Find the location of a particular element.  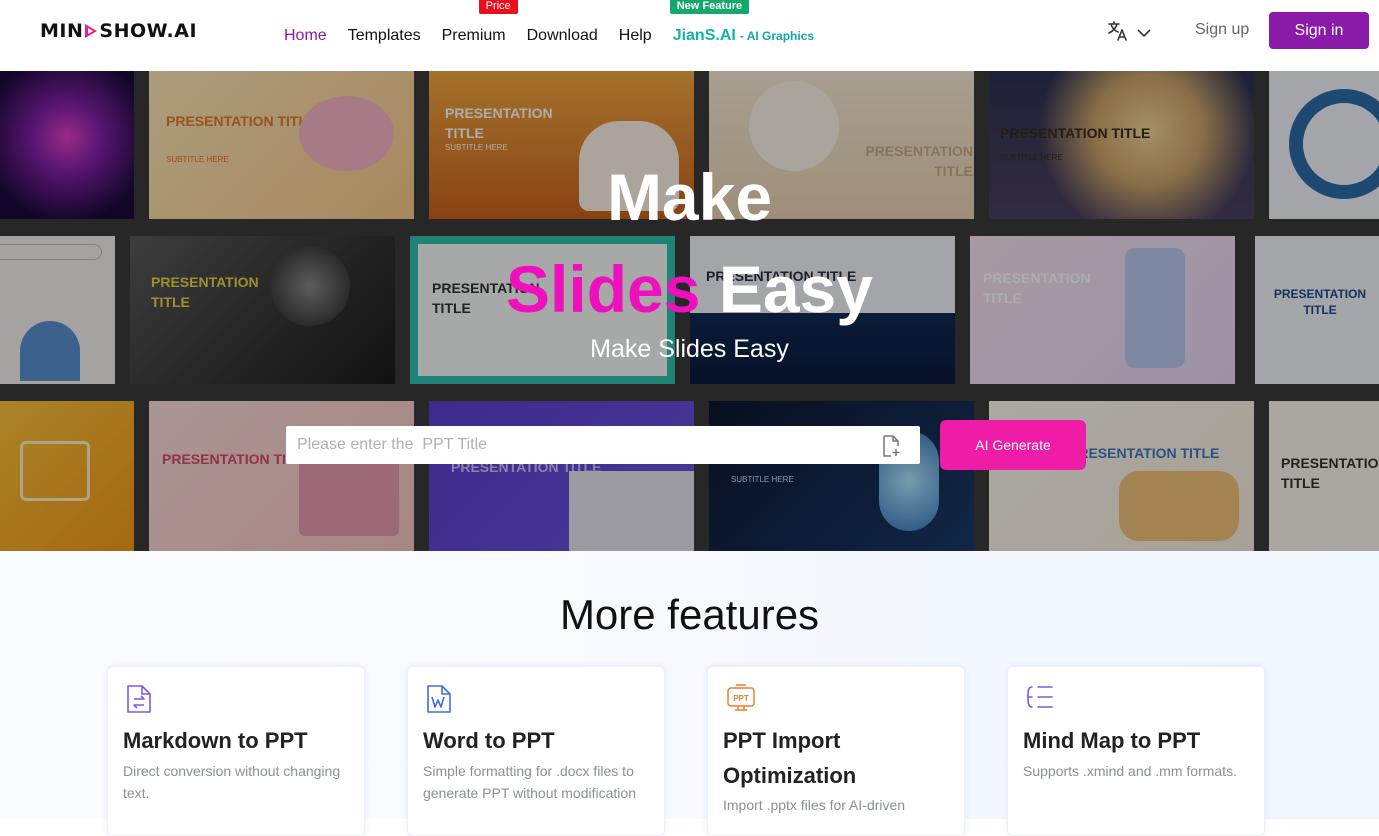

chevron-down-icon is located at coordinates (1144, 34).